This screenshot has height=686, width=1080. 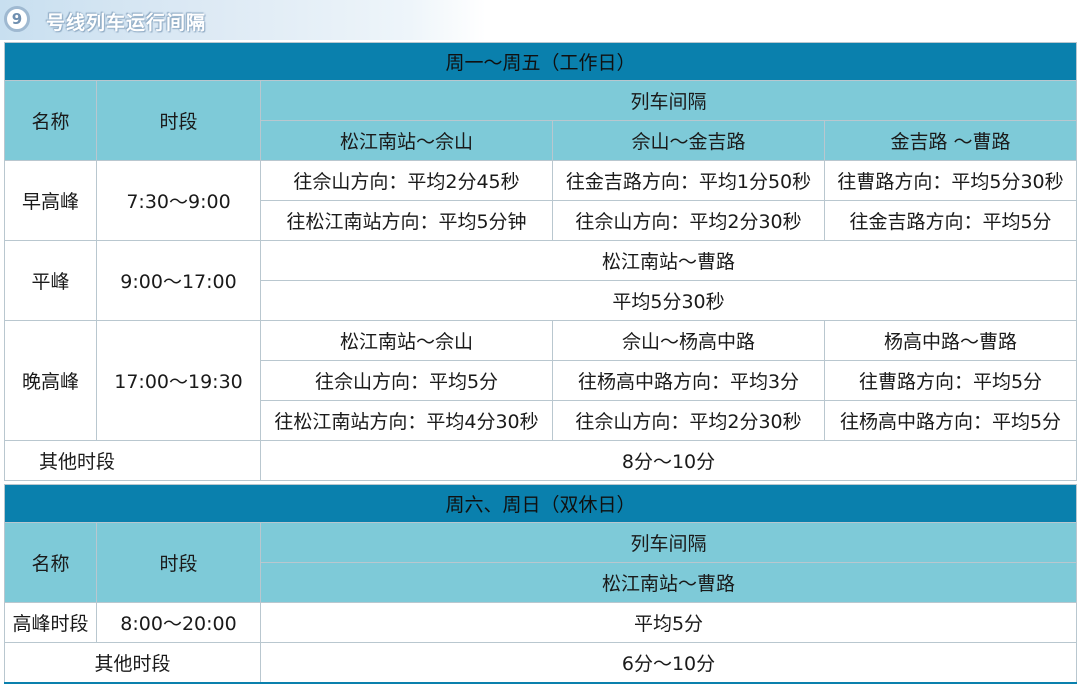 I want to click on table-cell: 往金吉路方向：平均1分50秒, so click(x=688, y=180).